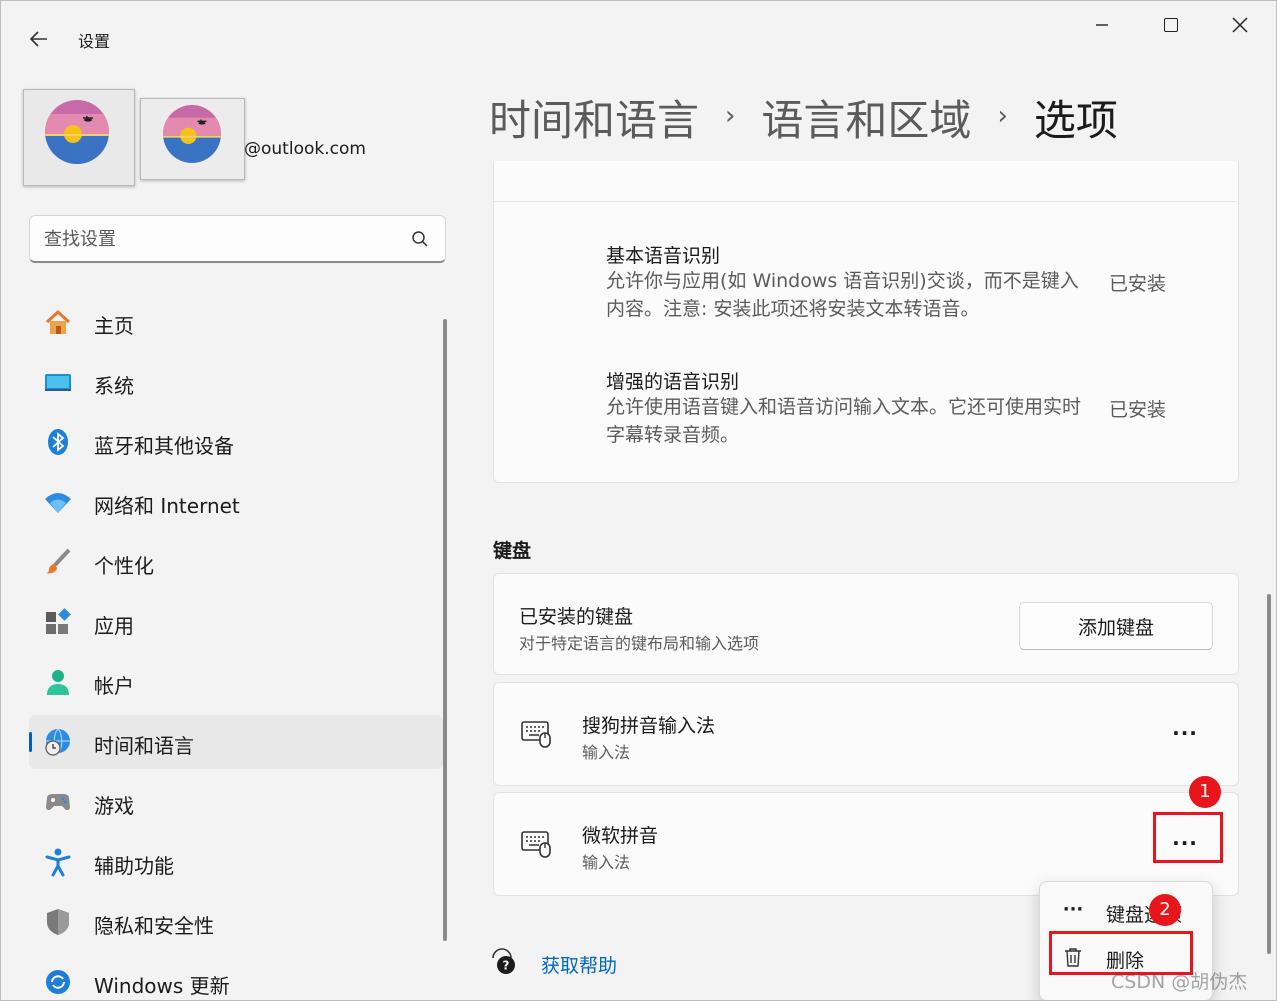  I want to click on sidebar-item-network: 网络和 Internet, so click(236, 502).